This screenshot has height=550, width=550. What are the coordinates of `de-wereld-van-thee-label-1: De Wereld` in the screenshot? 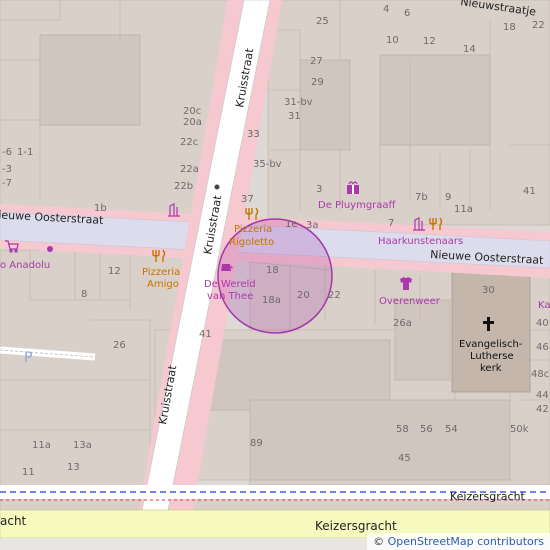 It's located at (230, 284).